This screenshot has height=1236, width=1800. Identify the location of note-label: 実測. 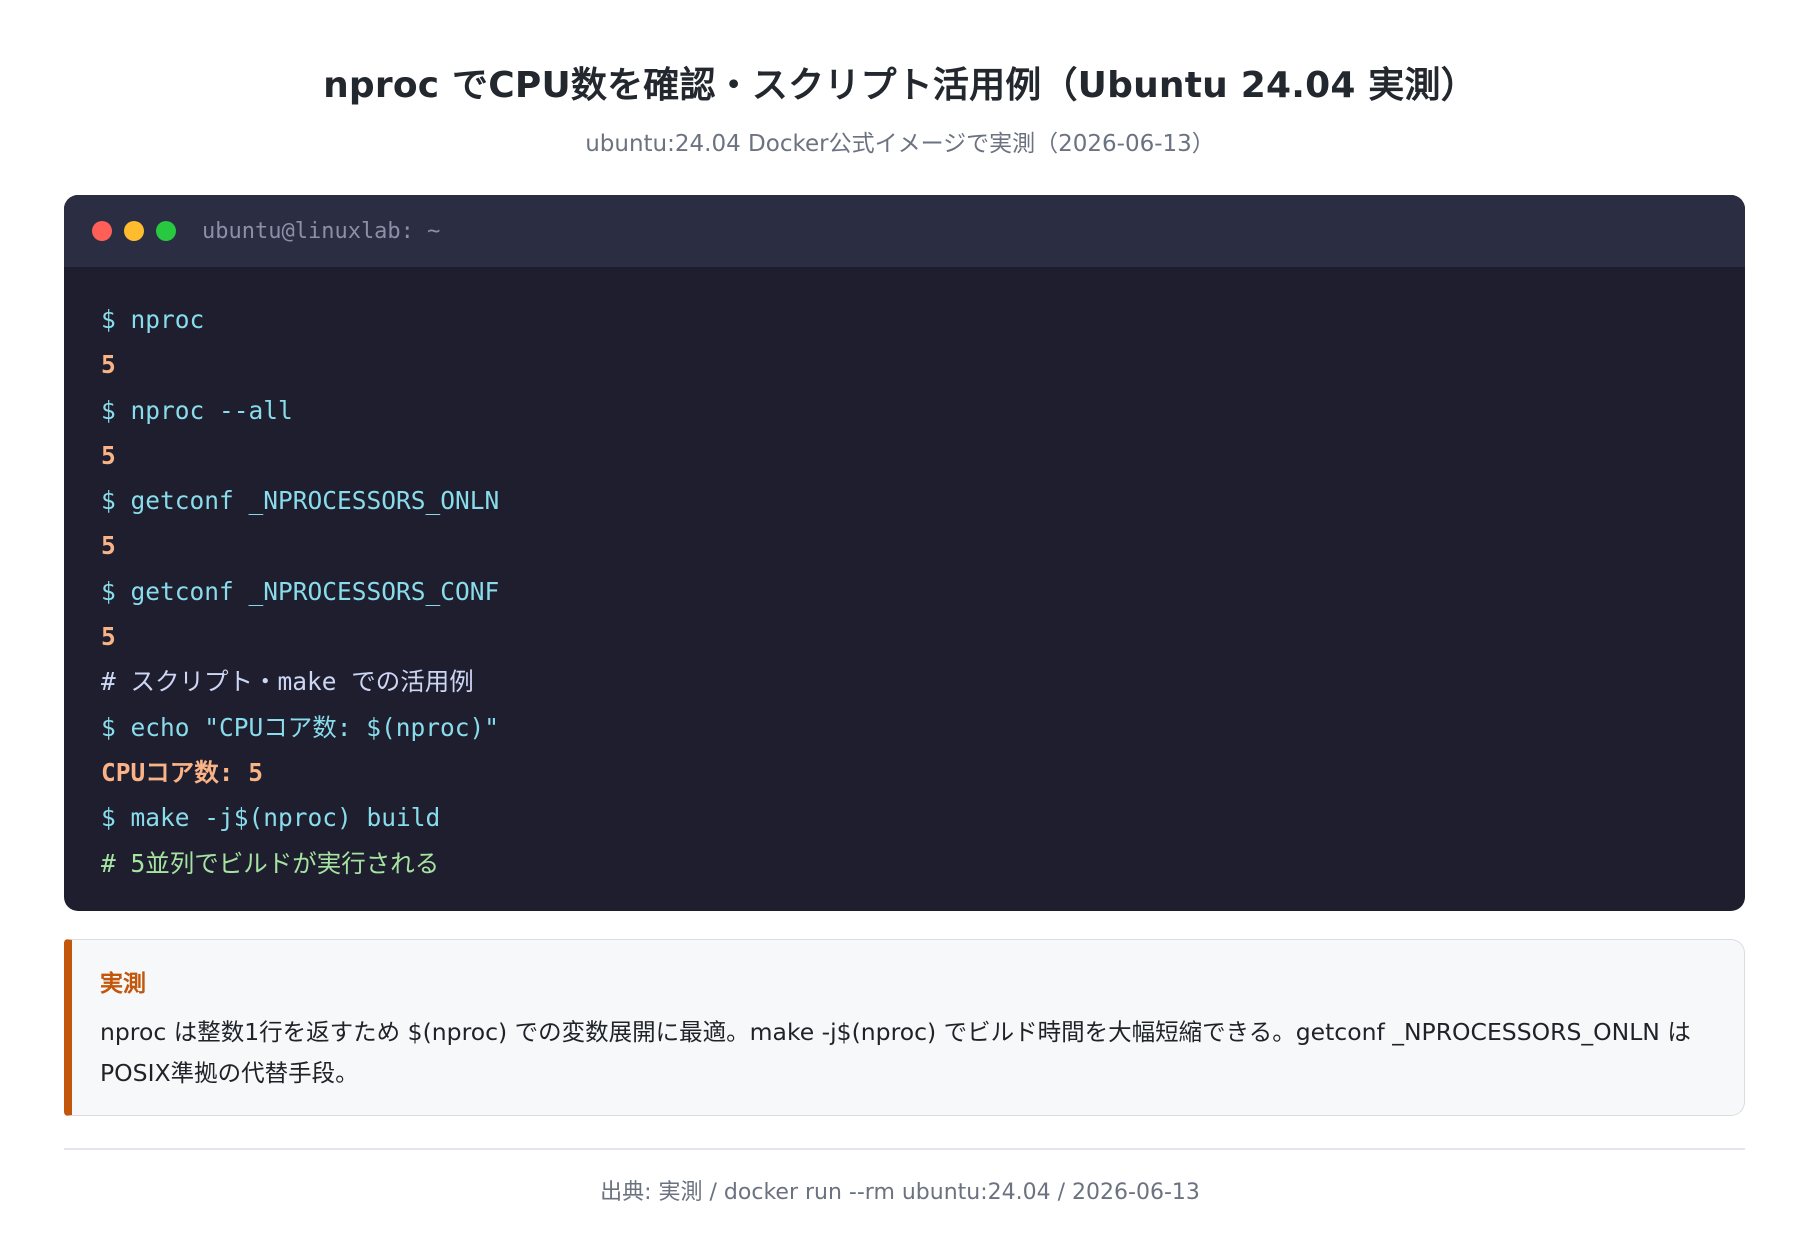
(123, 984).